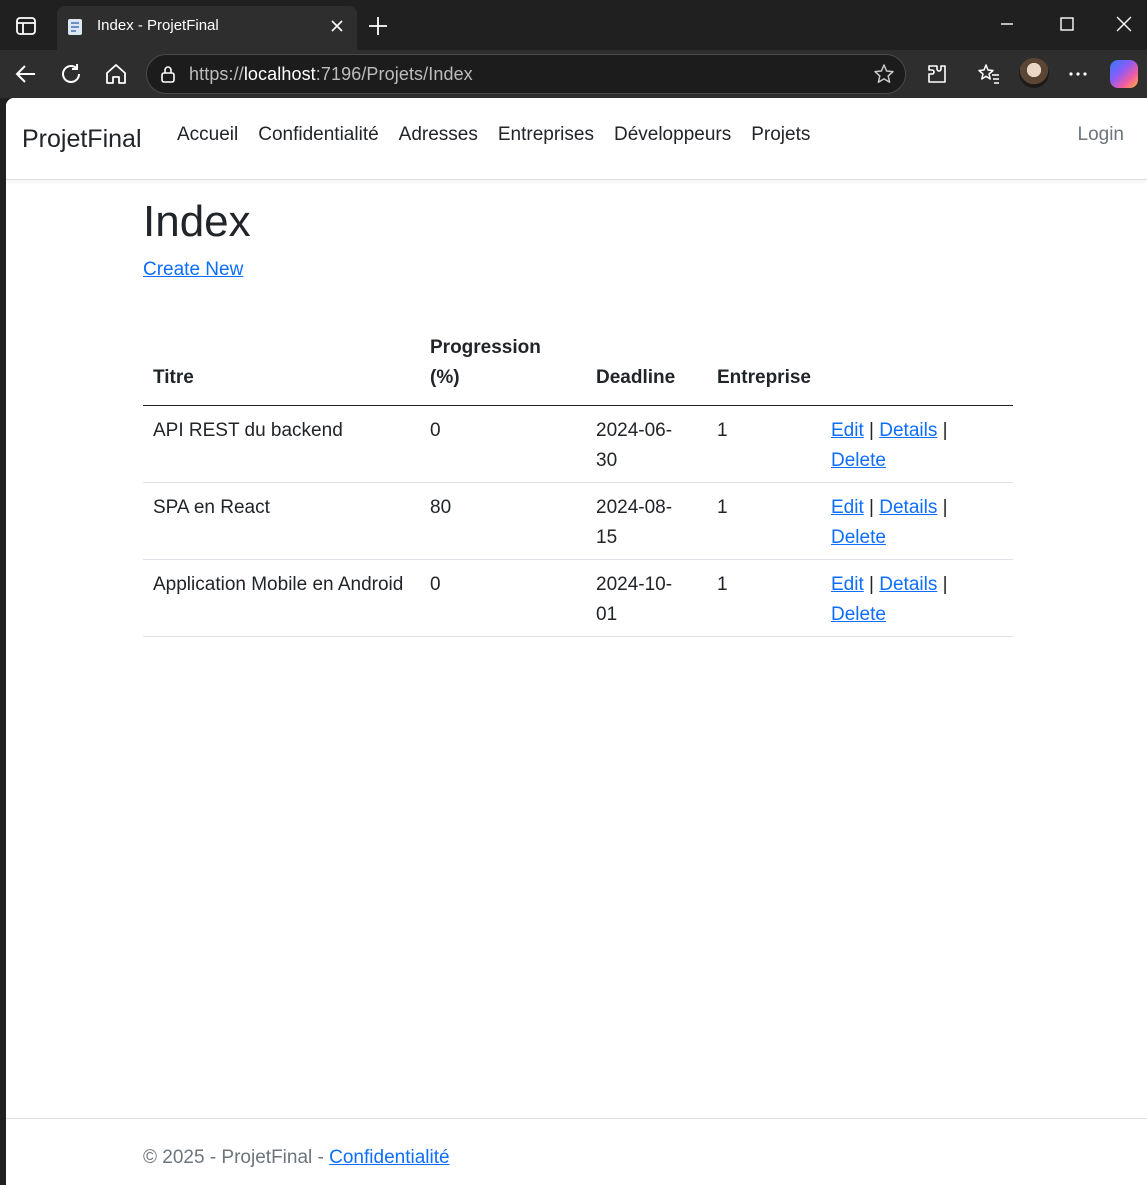  I want to click on home-icon, so click(116, 74).